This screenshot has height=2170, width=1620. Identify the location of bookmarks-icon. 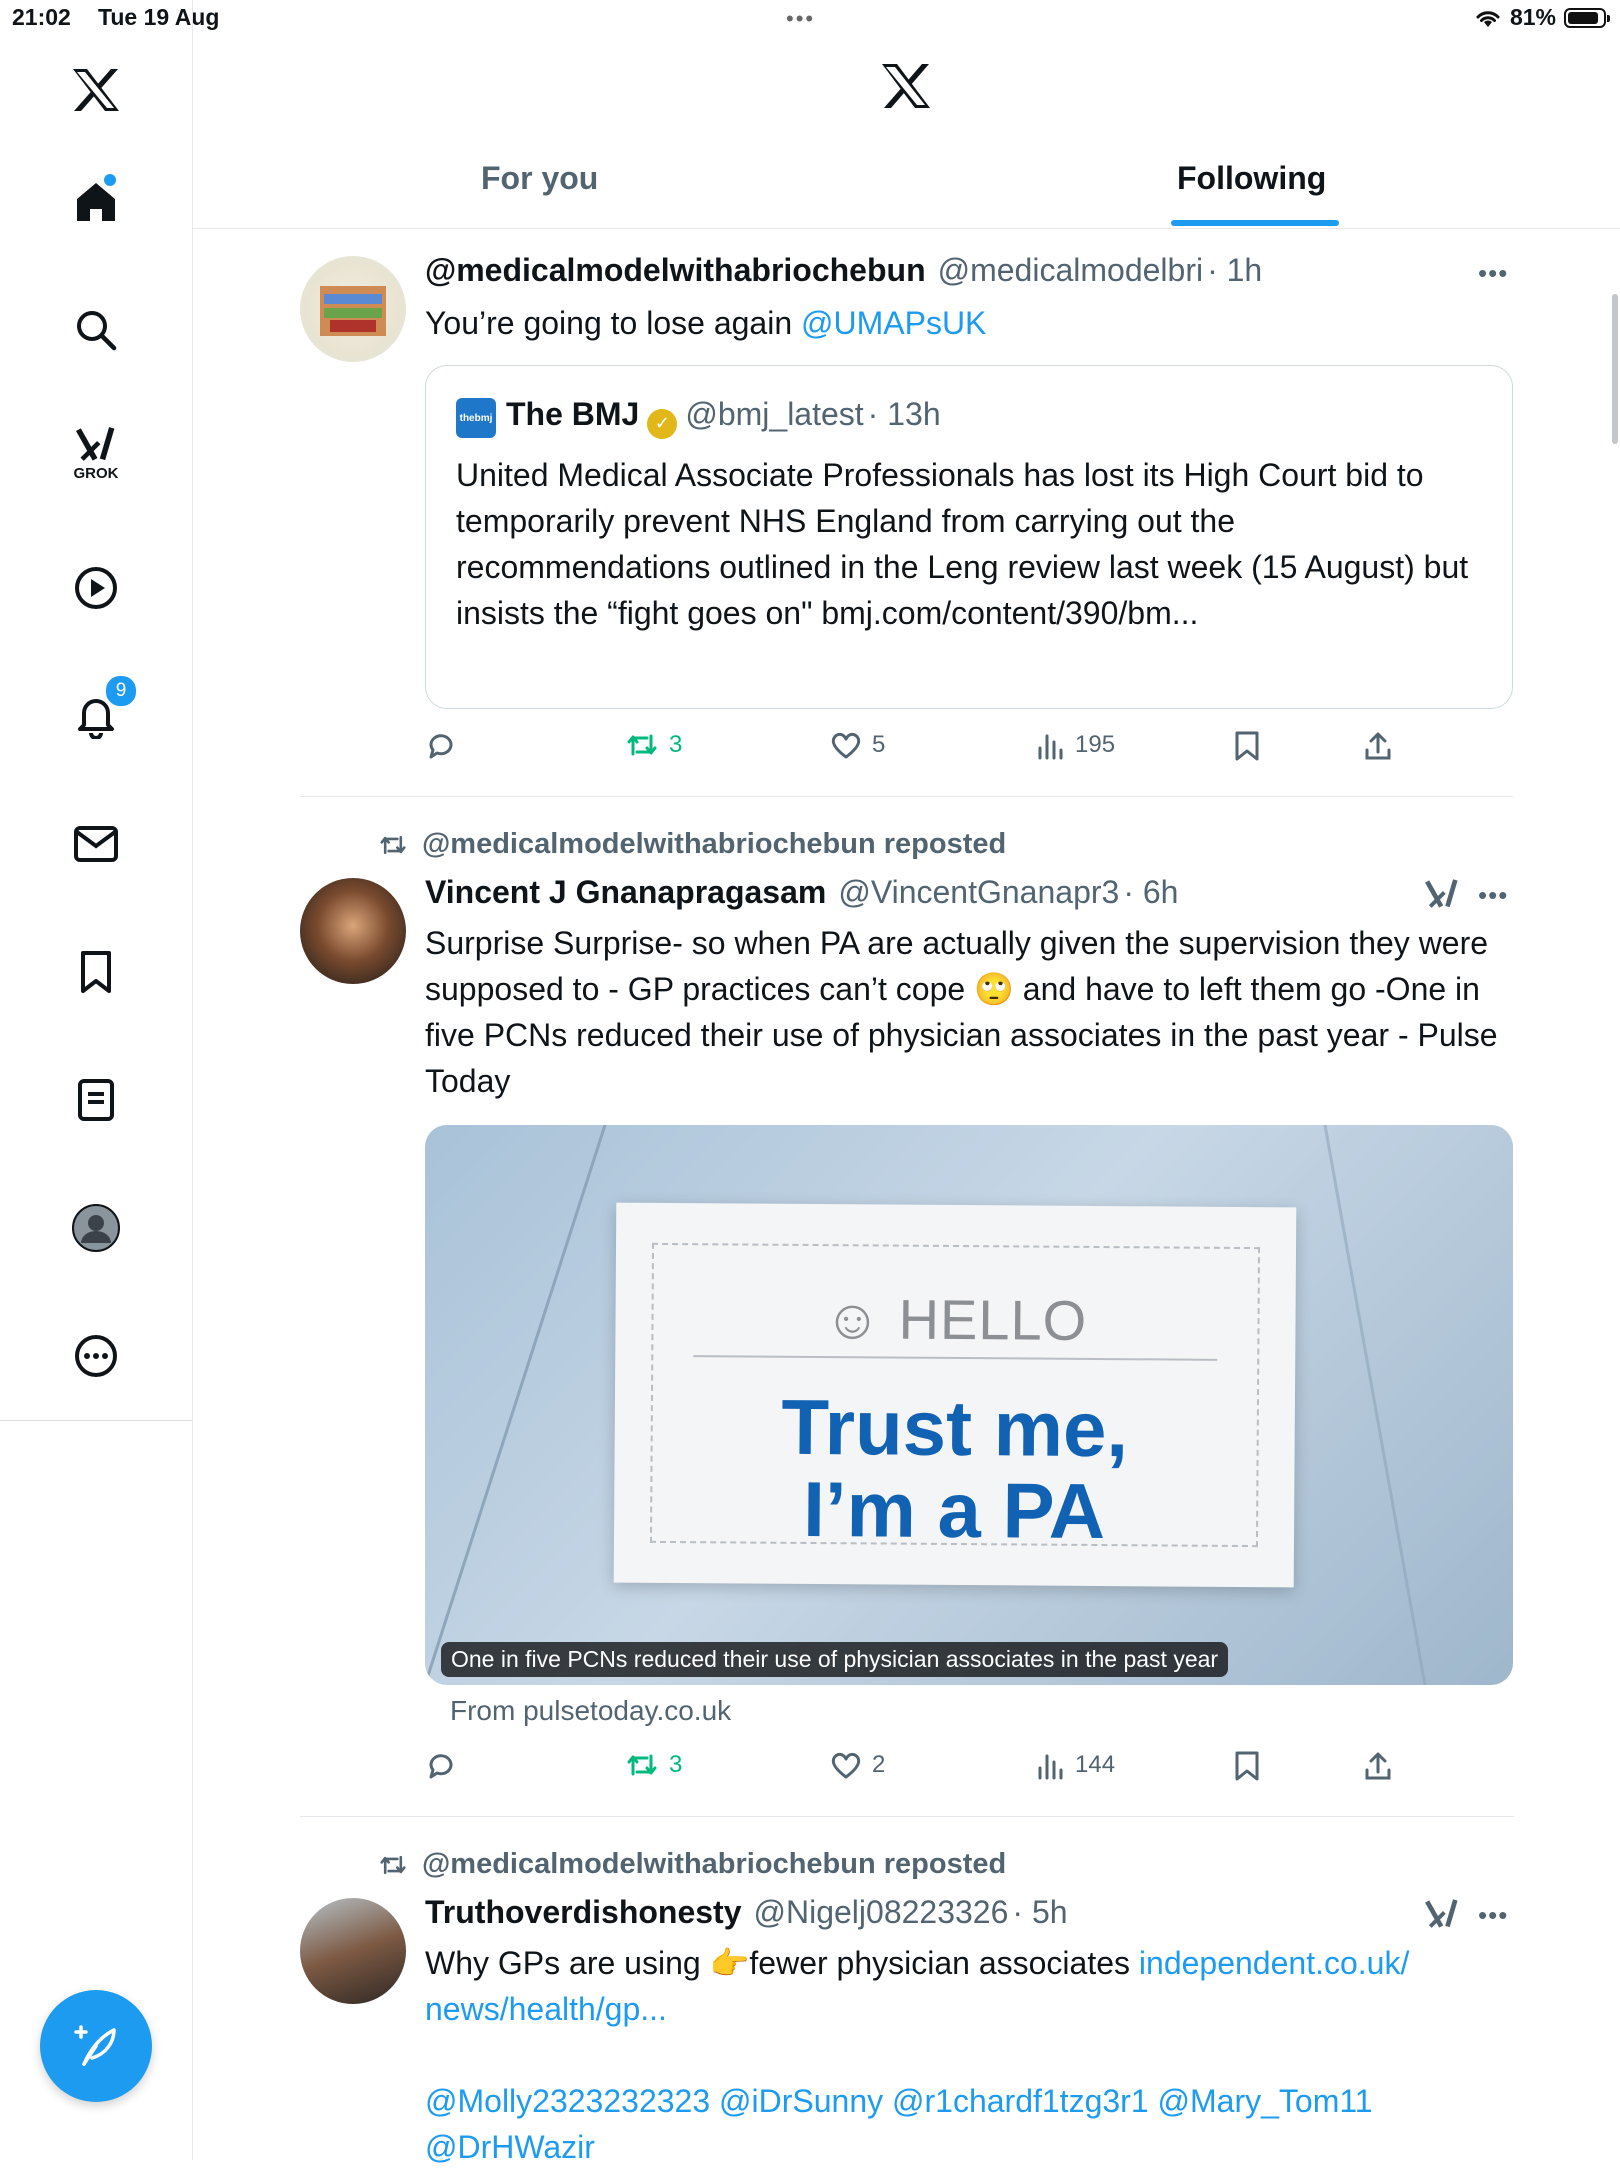
(96, 972).